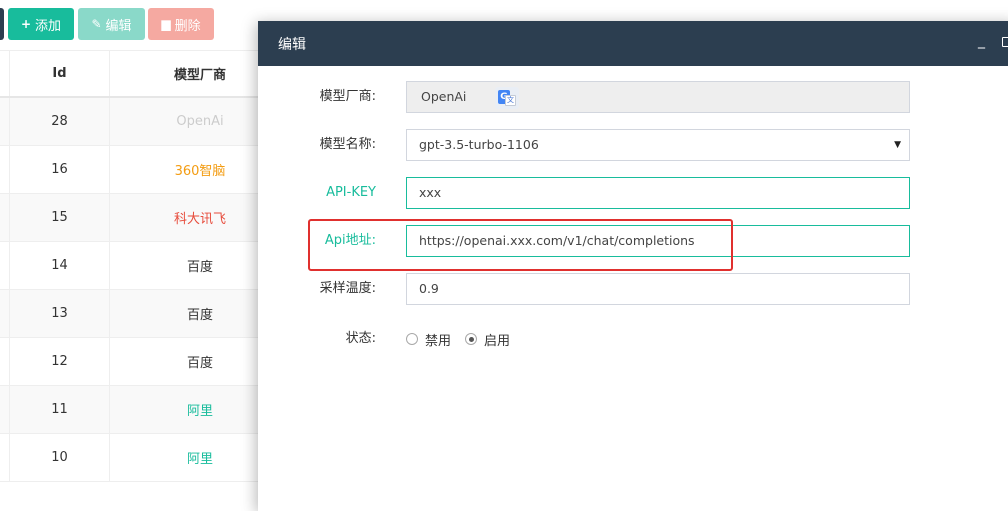 The image size is (1008, 511). Describe the element at coordinates (118, 26) in the screenshot. I see `edit-button-label: 编辑` at that location.